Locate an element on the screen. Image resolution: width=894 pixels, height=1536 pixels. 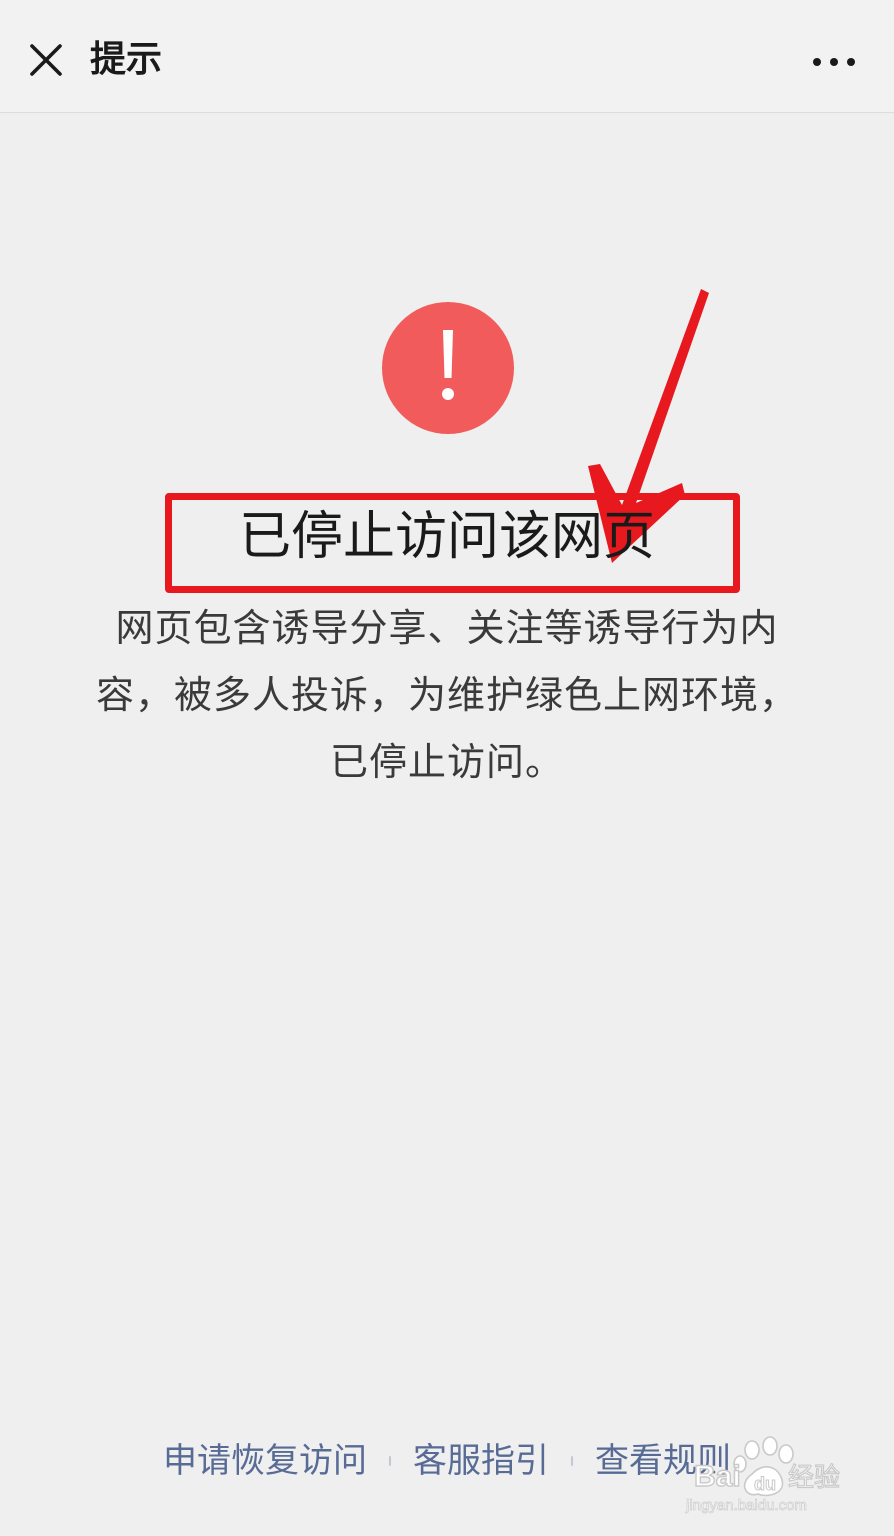
more-button is located at coordinates (834, 62).